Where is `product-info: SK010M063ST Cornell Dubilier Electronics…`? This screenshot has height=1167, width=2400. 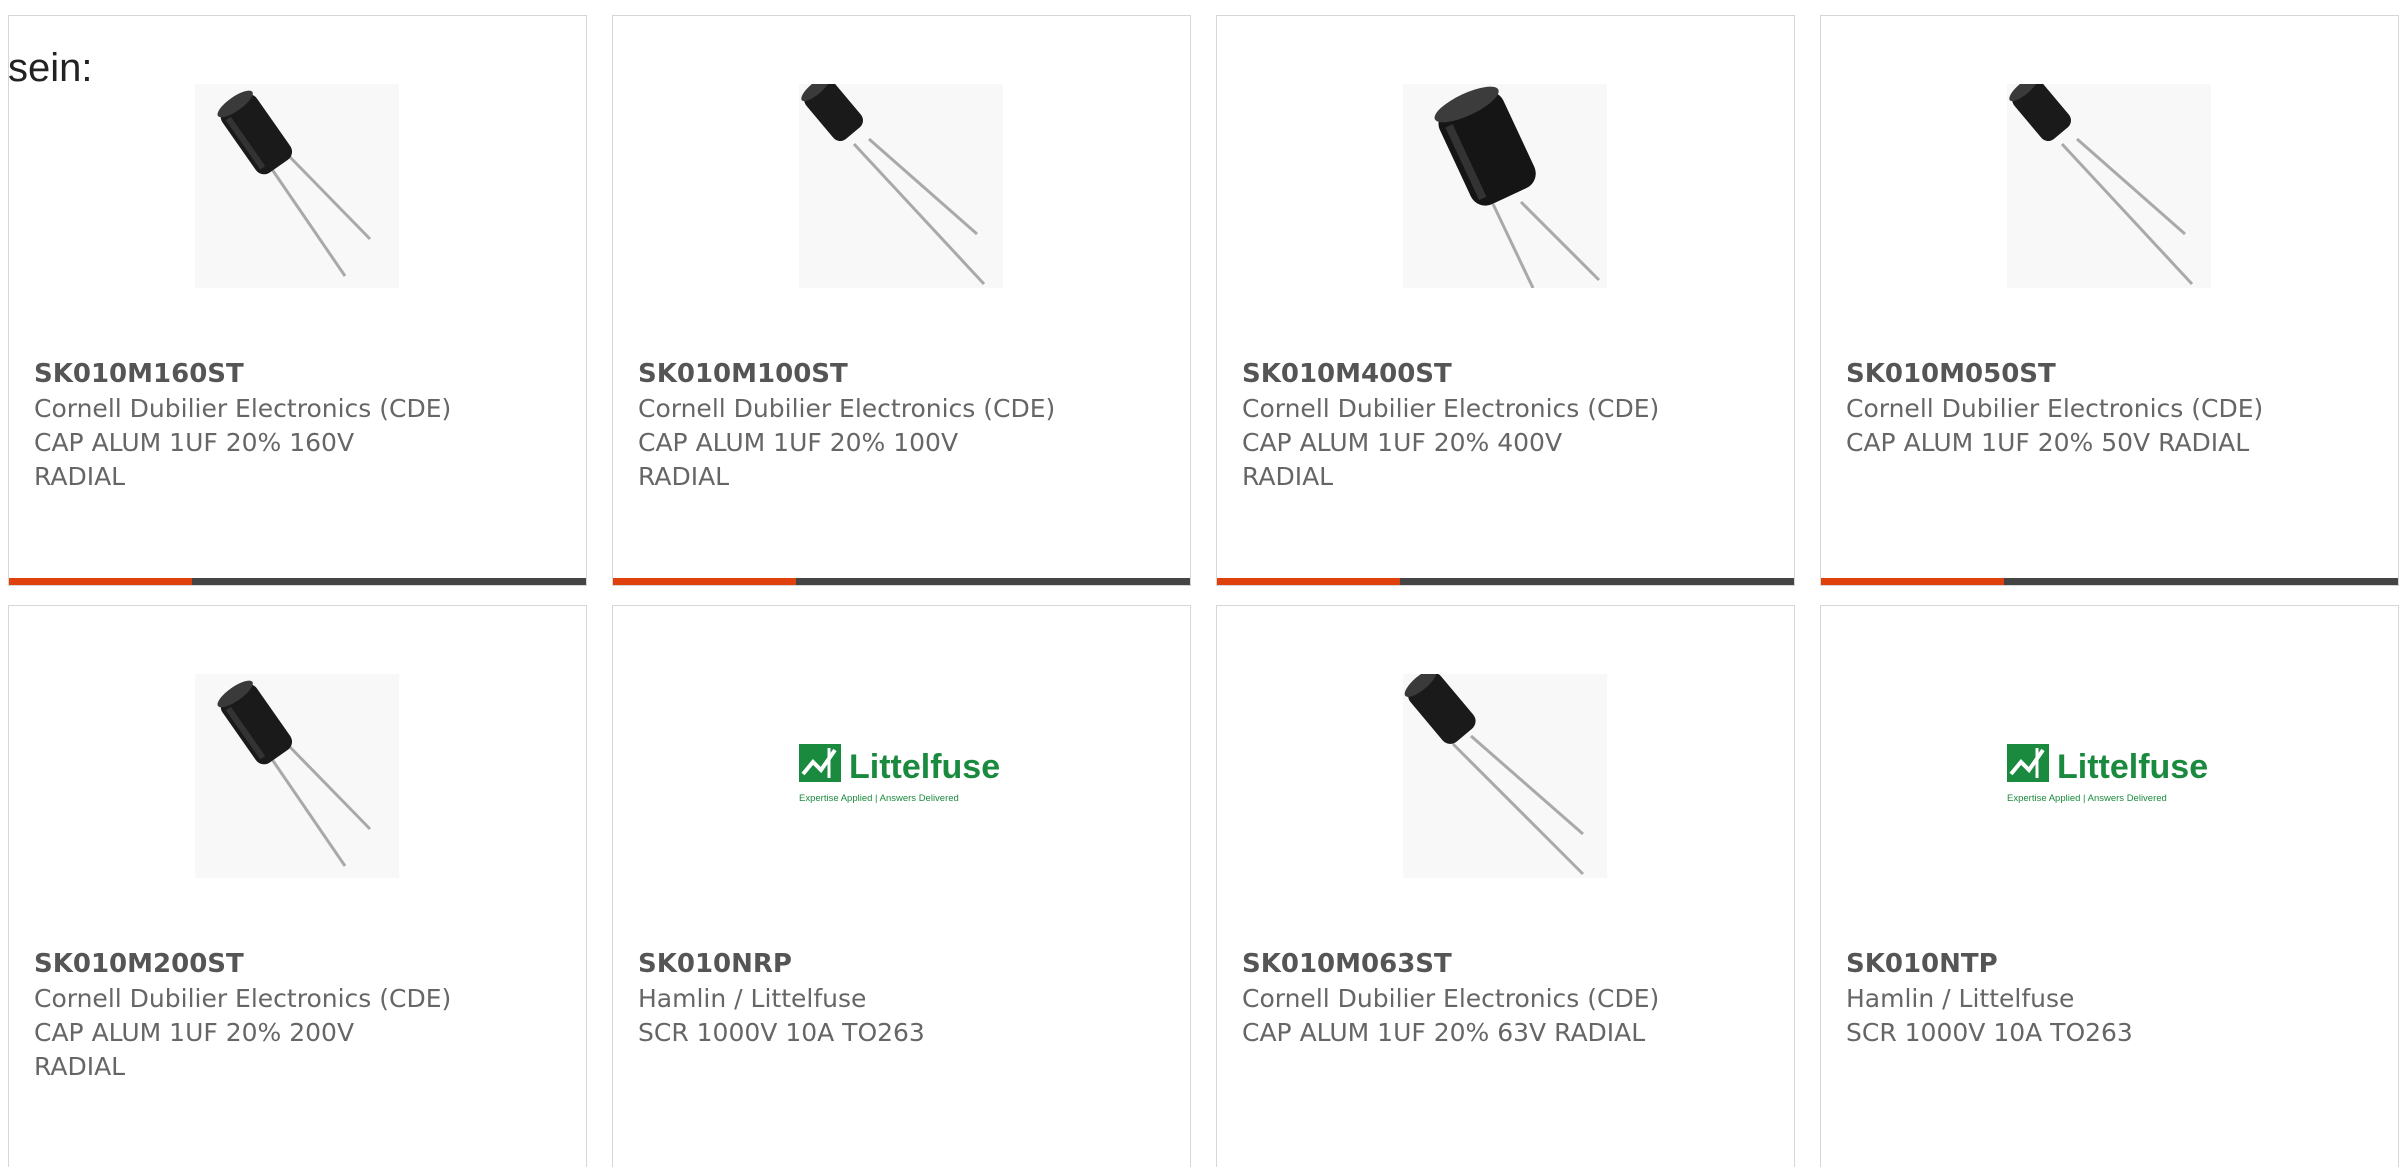
product-info: SK010M063ST Cornell Dubilier Electronics… is located at coordinates (1472, 998).